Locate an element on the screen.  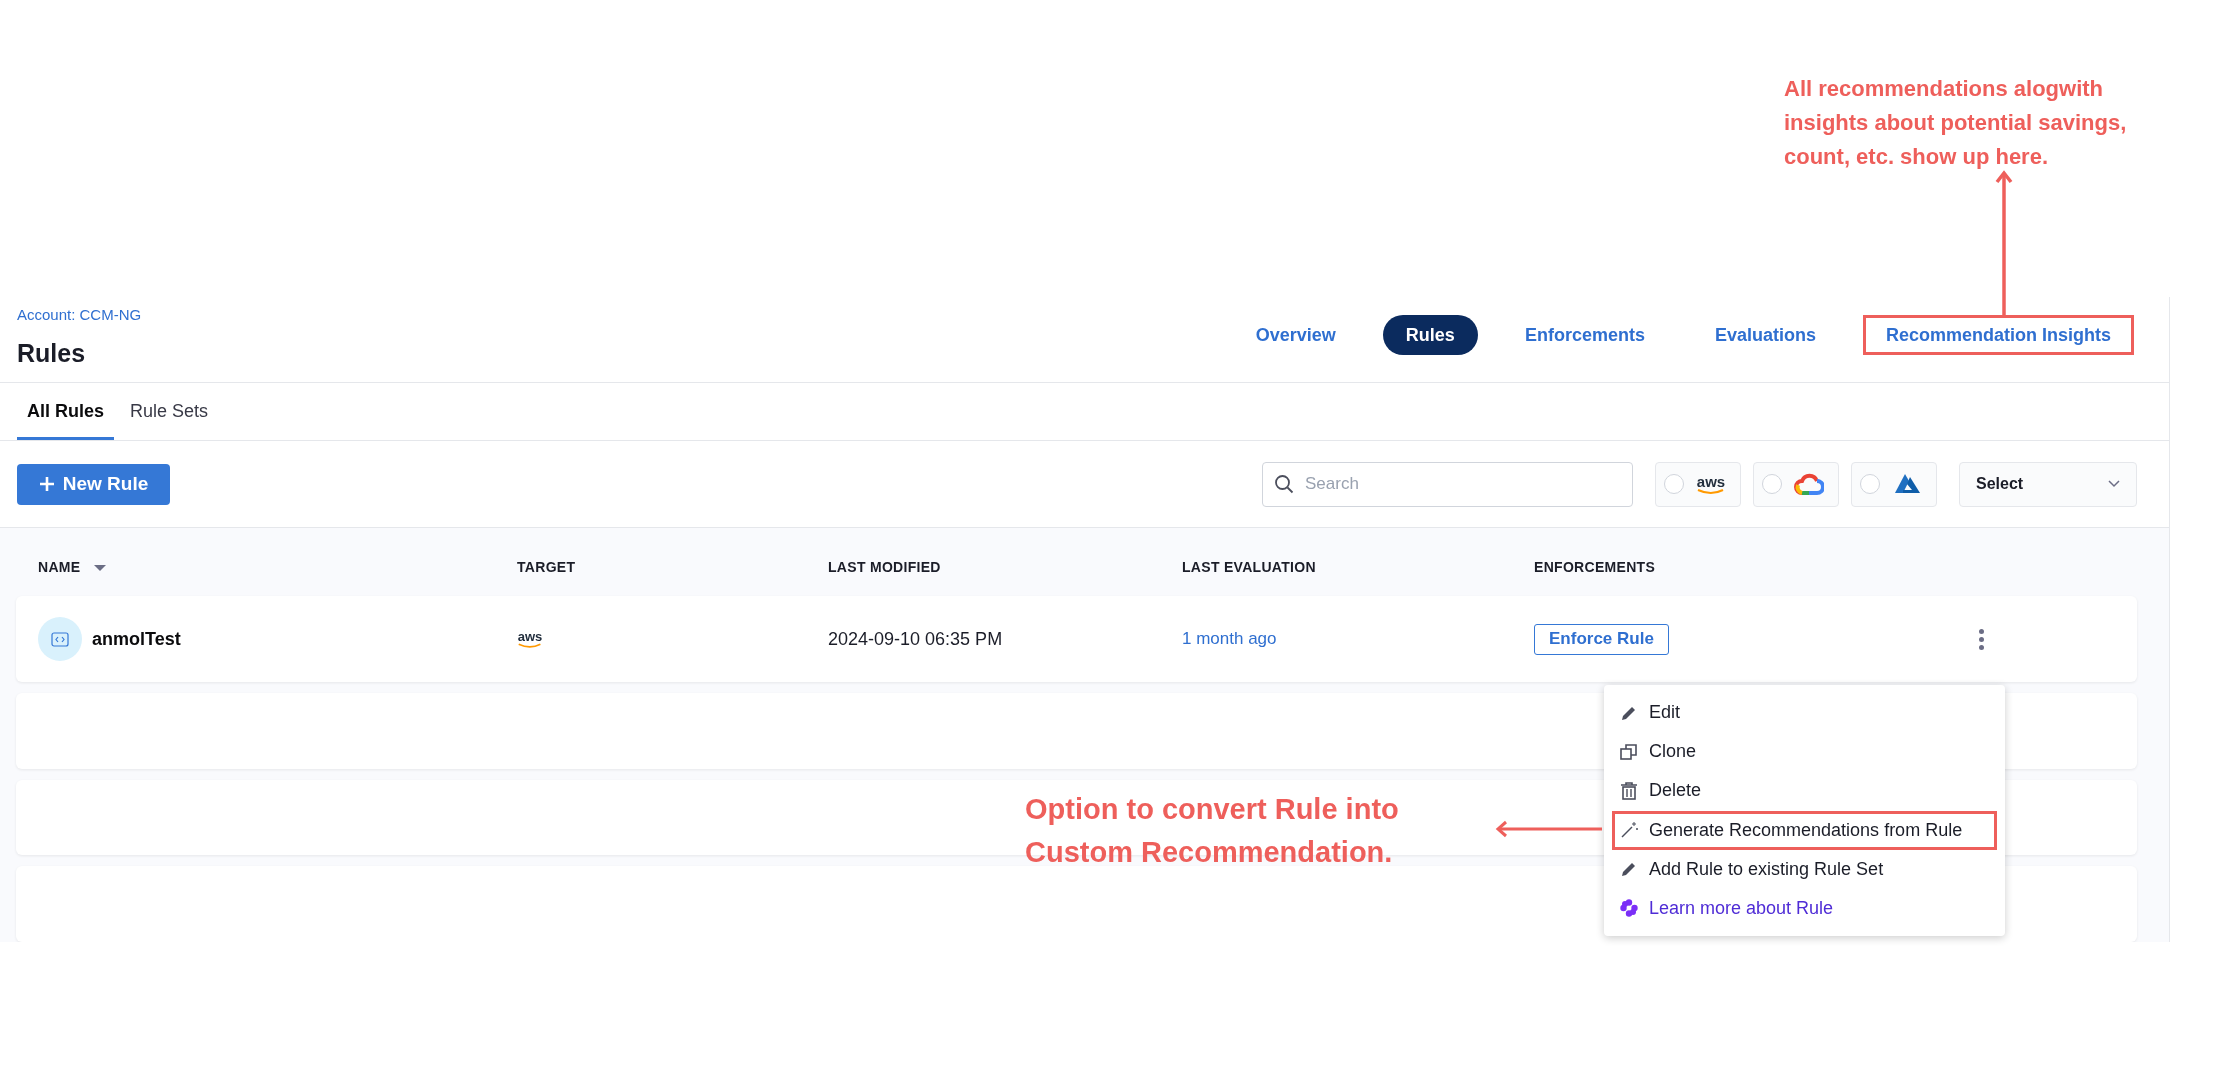
sort-caret-icon is located at coordinates (100, 567).